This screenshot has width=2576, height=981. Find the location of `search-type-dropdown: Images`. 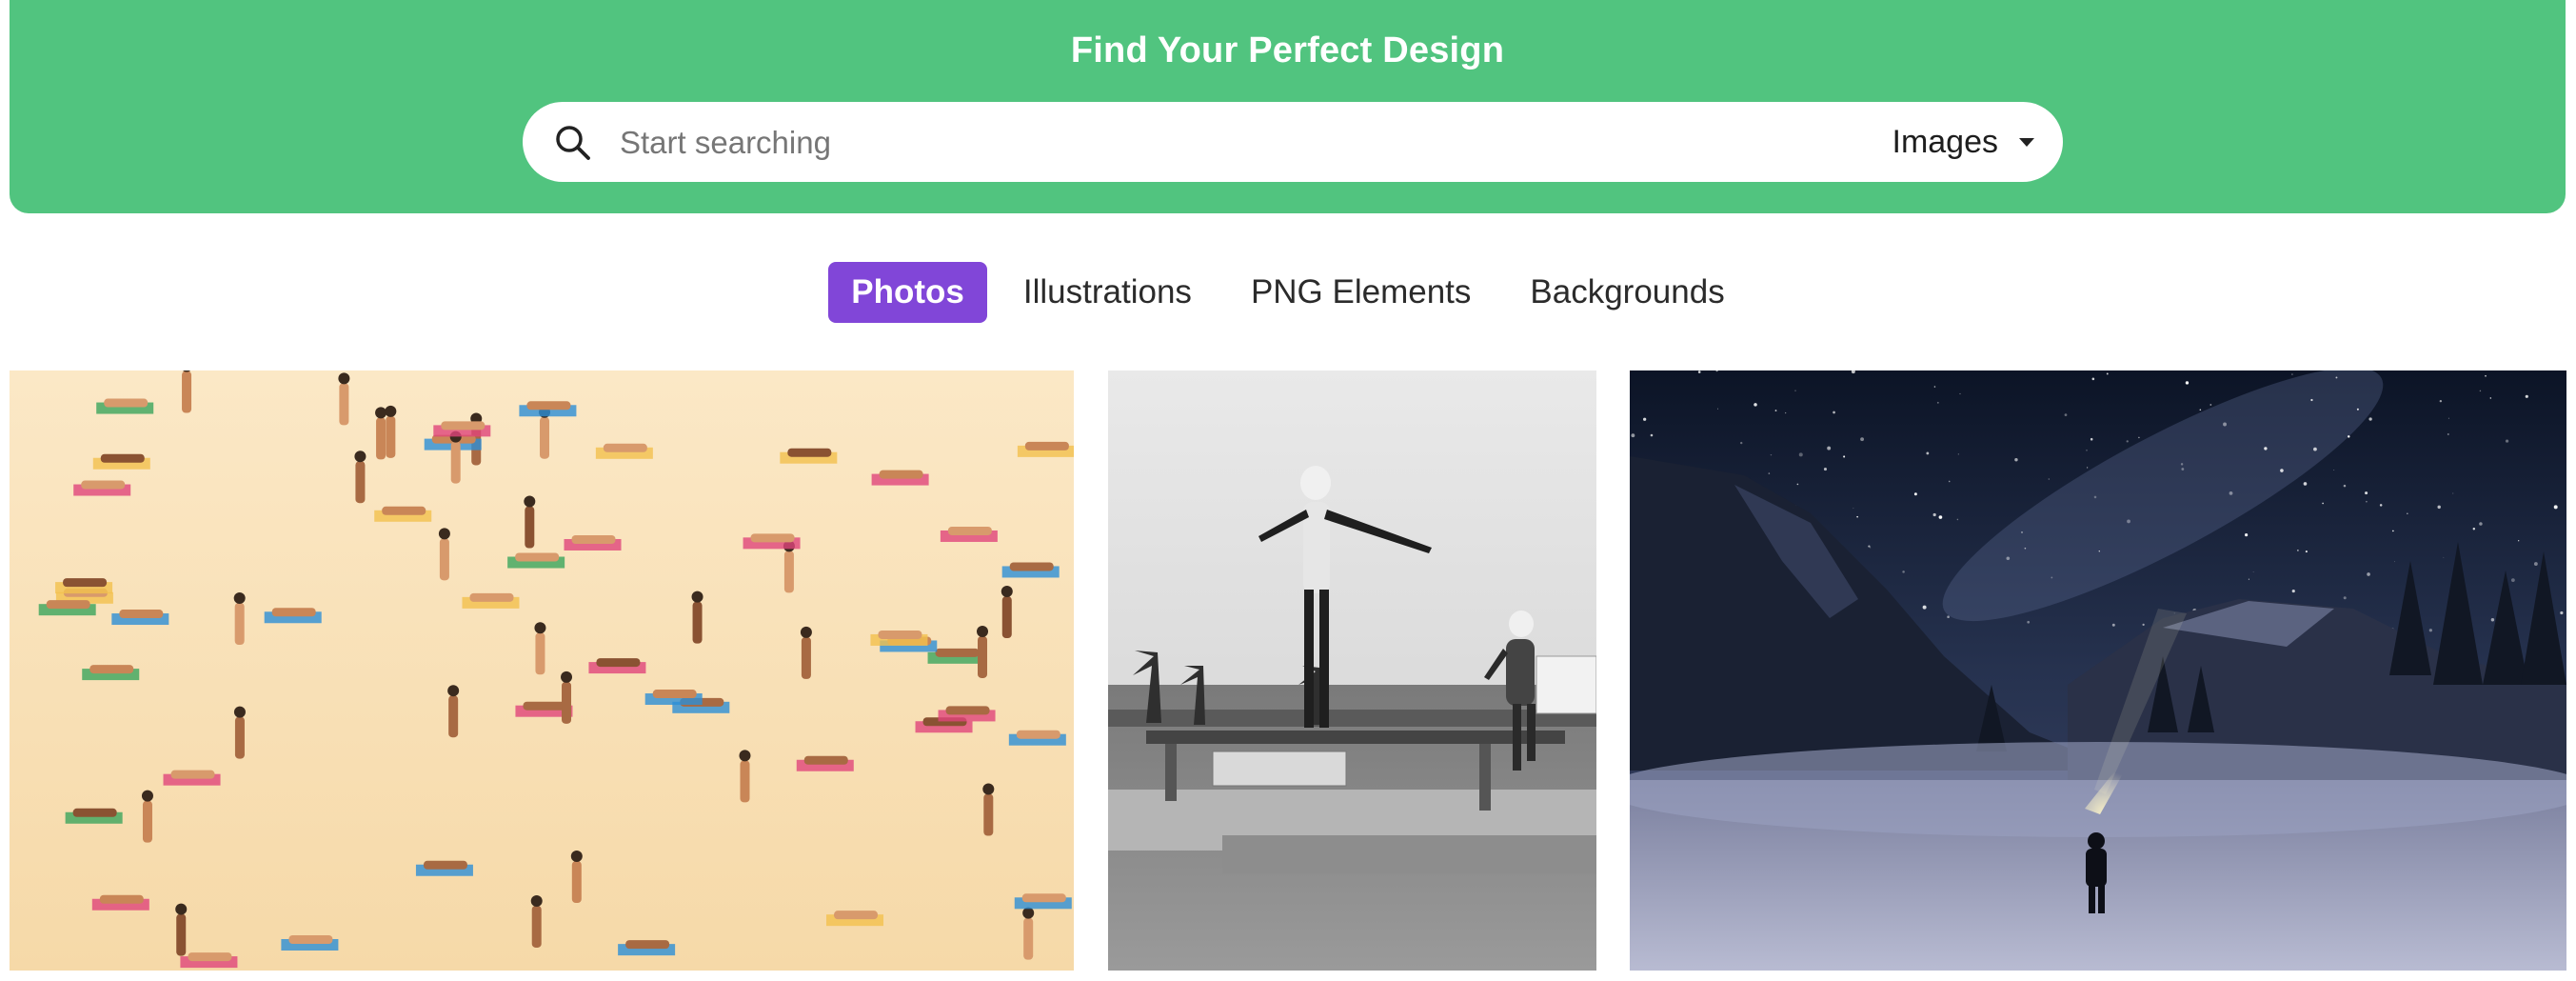

search-type-dropdown: Images is located at coordinates (1963, 141).